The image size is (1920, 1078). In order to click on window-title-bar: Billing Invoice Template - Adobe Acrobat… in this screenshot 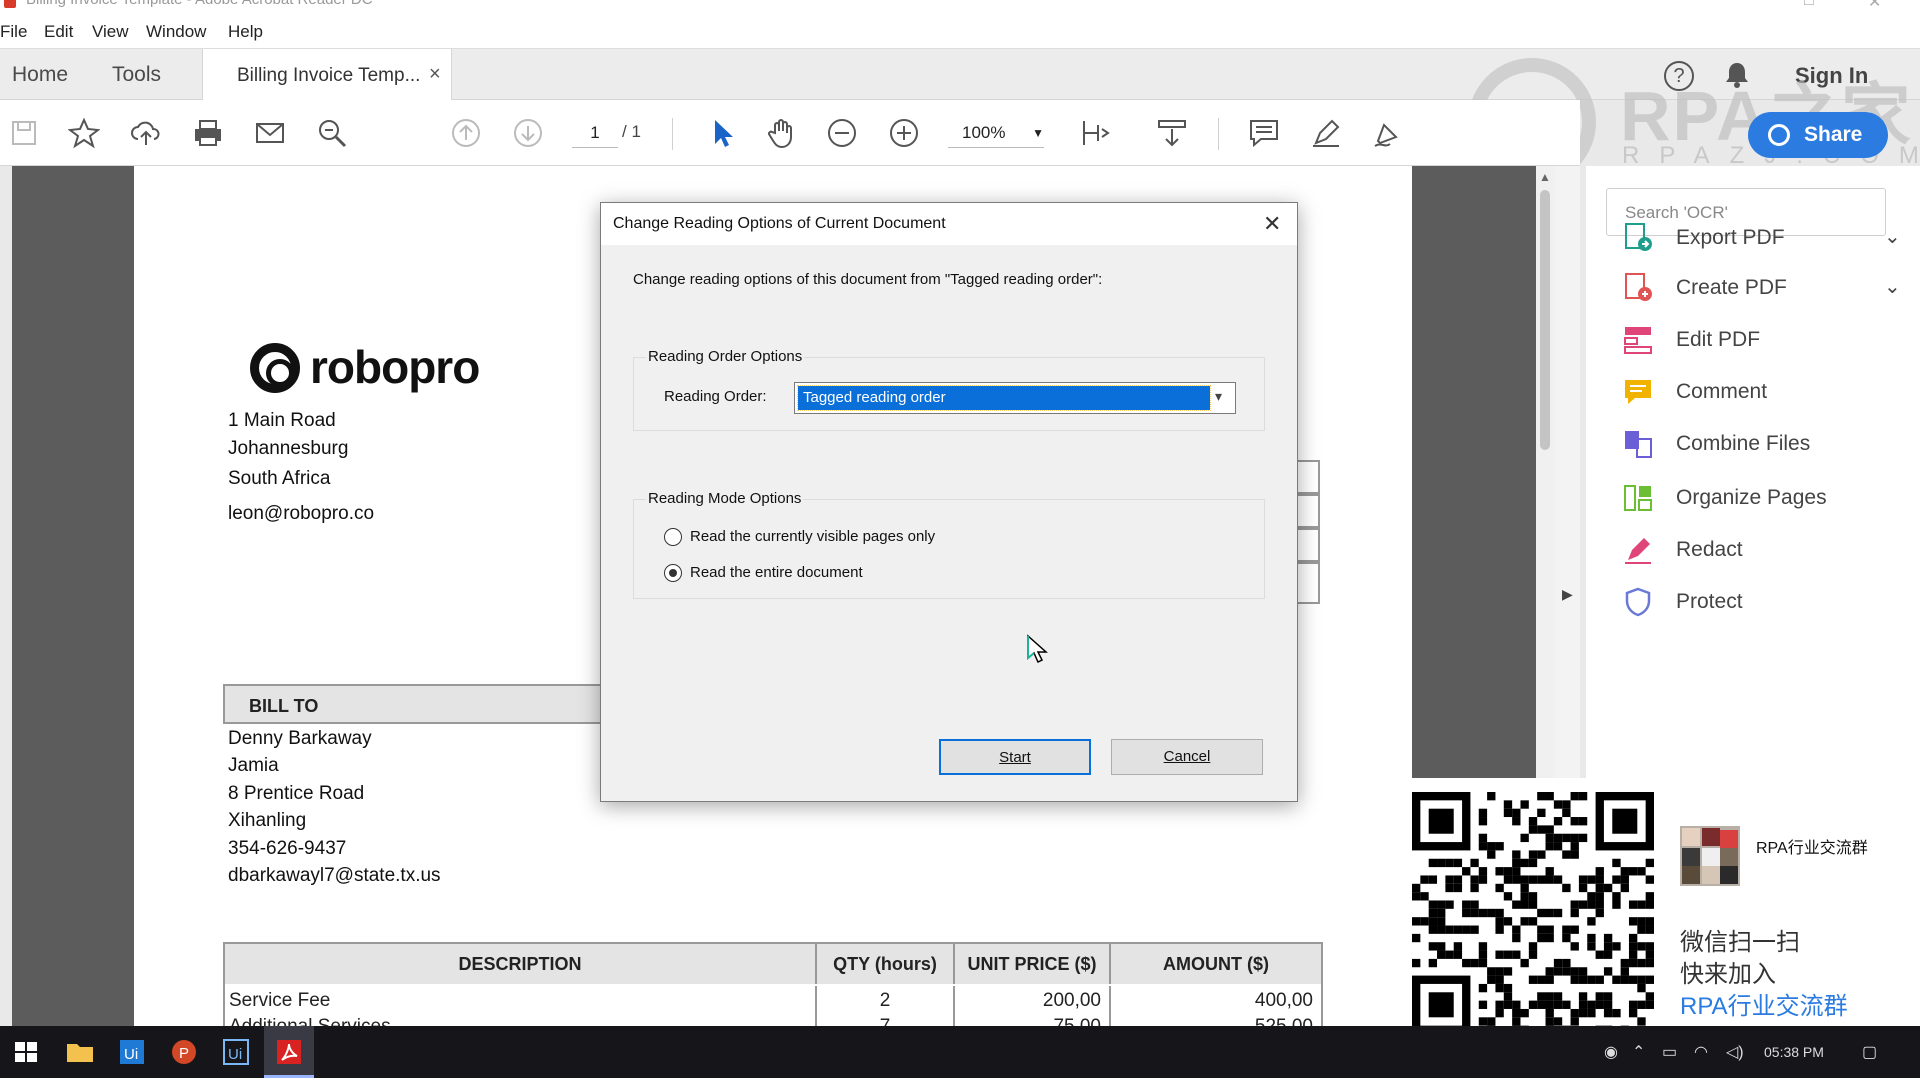, I will do `click(960, 6)`.